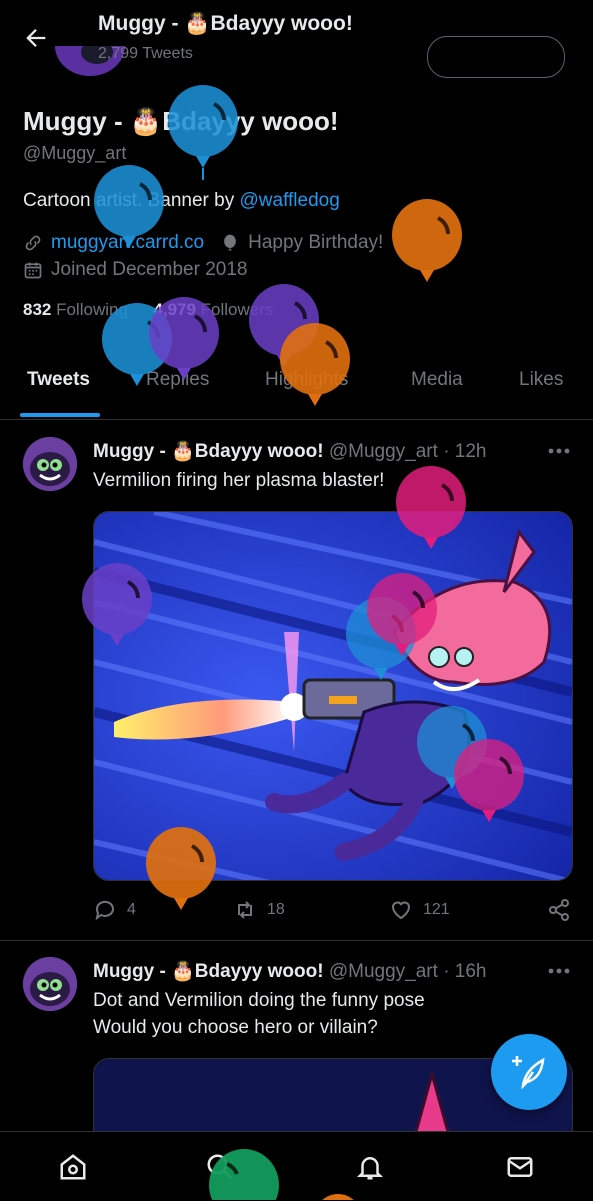 This screenshot has height=1201, width=593. I want to click on joined-row: Joined December 2018, so click(135, 270).